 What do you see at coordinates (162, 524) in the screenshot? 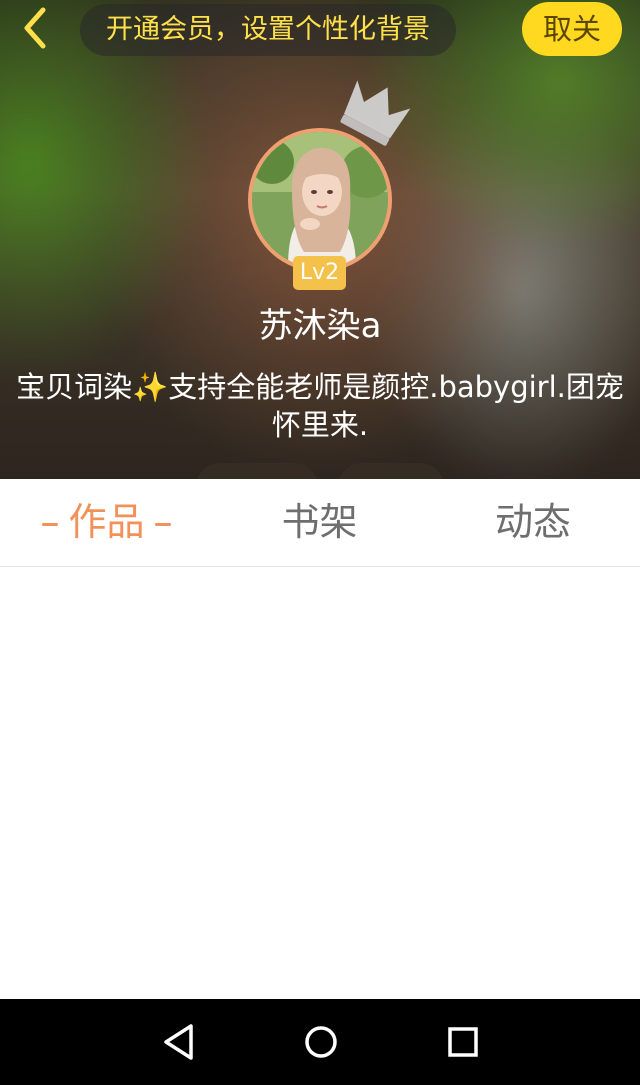
I see `tab-active-dash-right` at bounding box center [162, 524].